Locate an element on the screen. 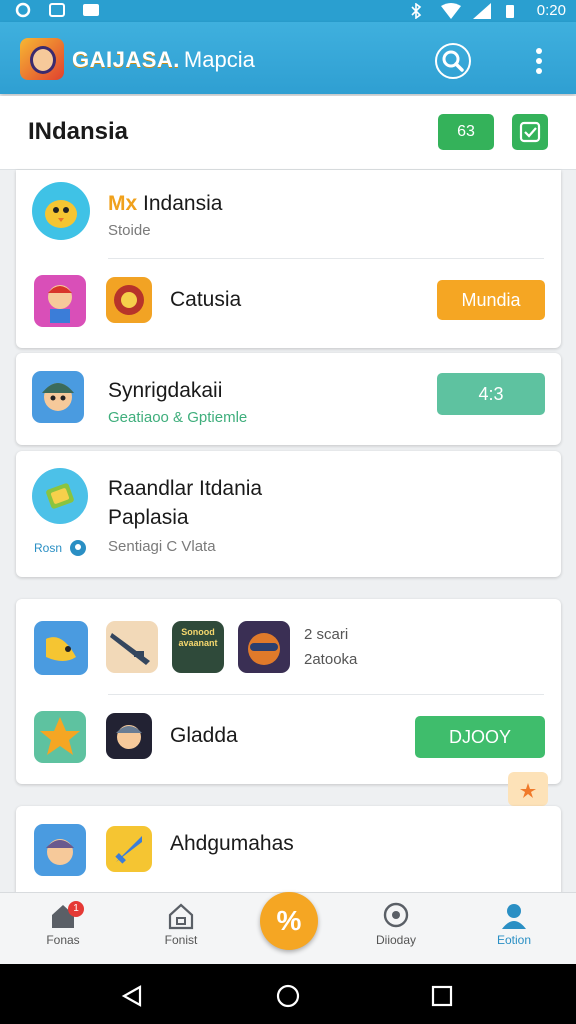 The width and height of the screenshot is (576, 1024). app-name: Mx Indansia is located at coordinates (165, 204).